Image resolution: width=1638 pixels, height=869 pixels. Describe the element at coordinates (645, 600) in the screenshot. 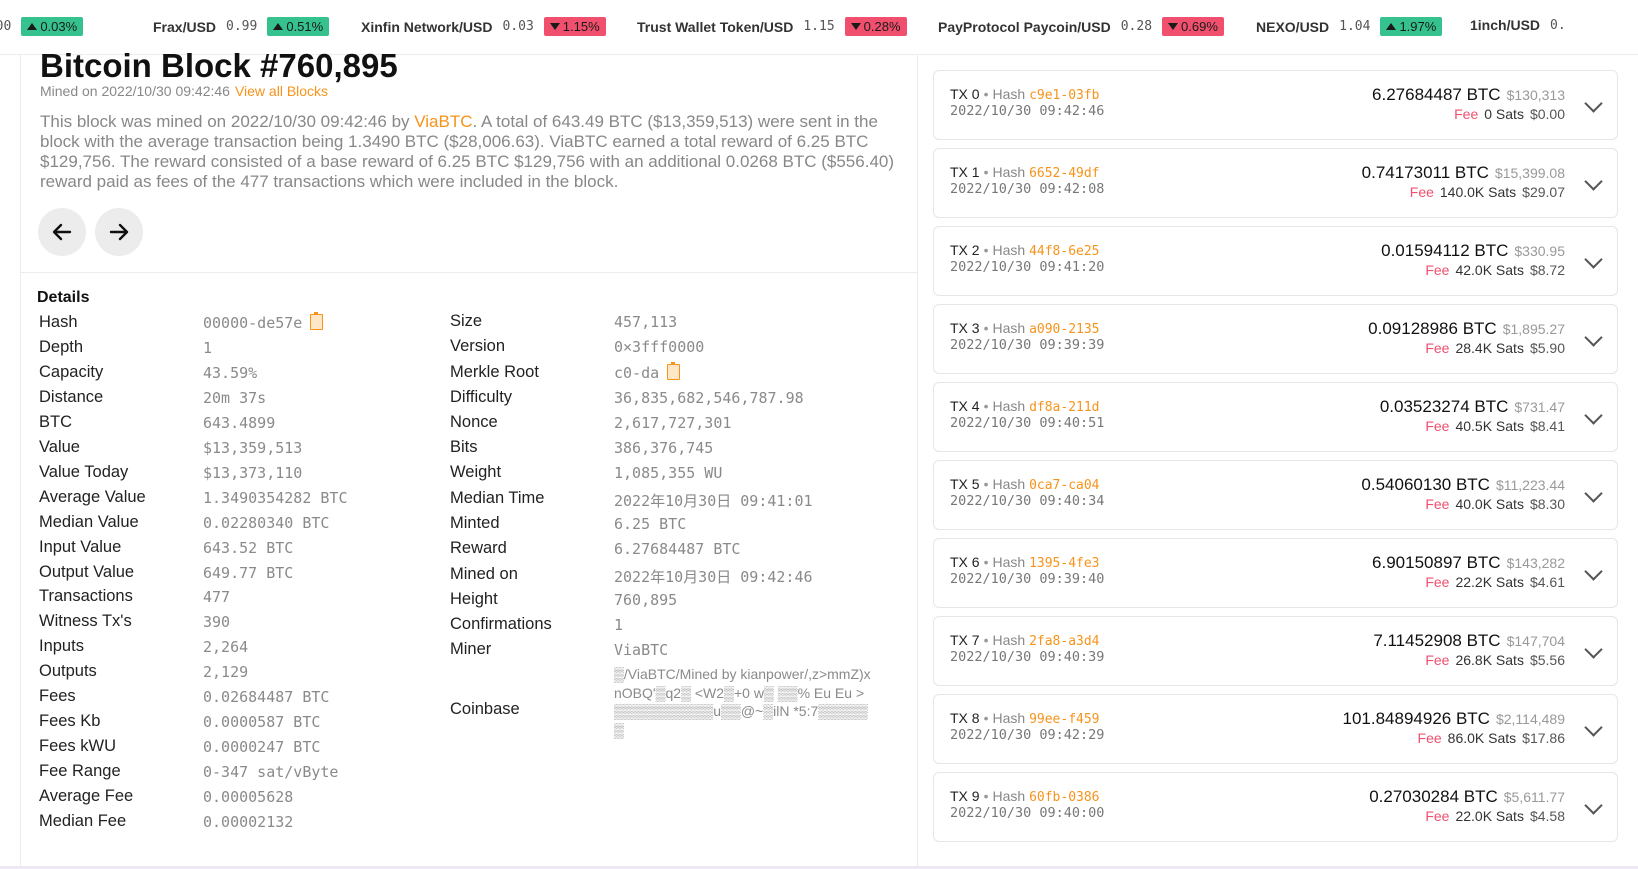

I see `detail-value: 760,895` at that location.